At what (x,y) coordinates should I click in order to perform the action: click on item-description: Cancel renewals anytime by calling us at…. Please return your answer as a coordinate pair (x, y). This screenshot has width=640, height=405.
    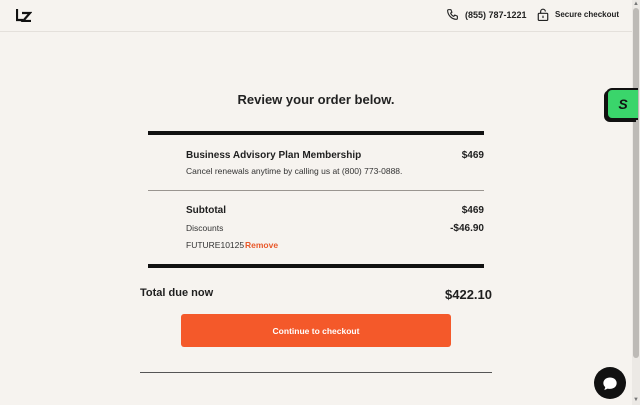
    Looking at the image, I should click on (294, 171).